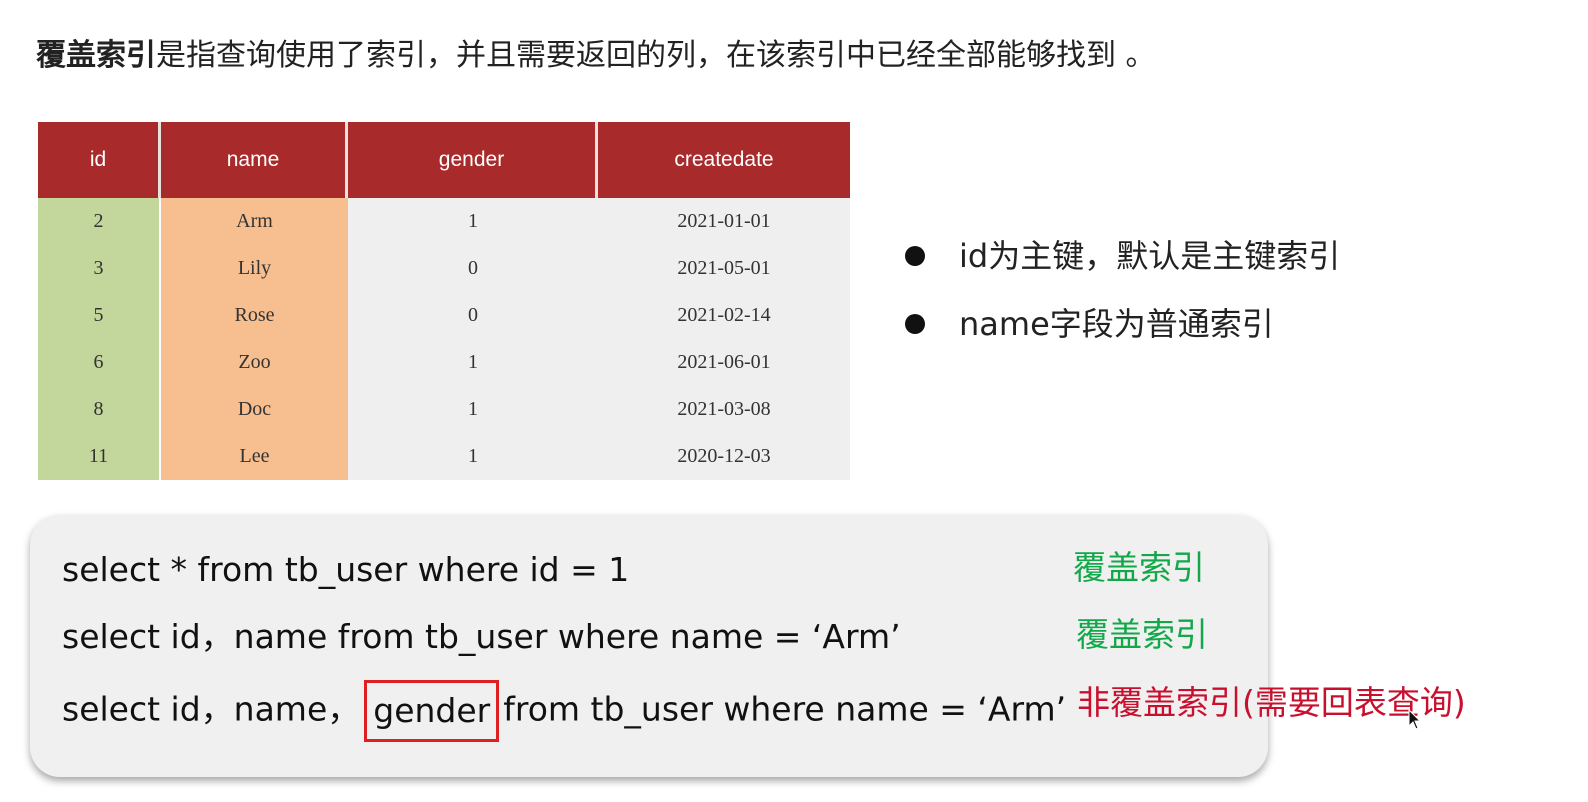  I want to click on table-row: 5 Rose 0 2021-02-14, so click(444, 315).